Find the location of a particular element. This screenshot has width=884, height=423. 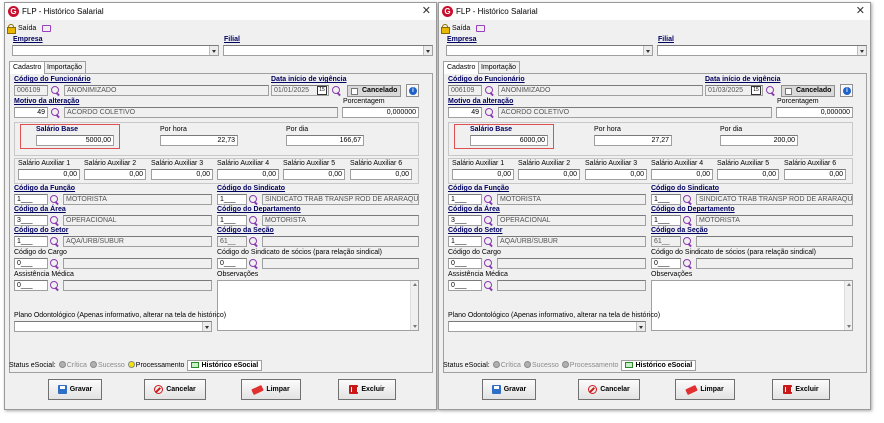

salario-base-field: 5000,00 is located at coordinates (75, 140).